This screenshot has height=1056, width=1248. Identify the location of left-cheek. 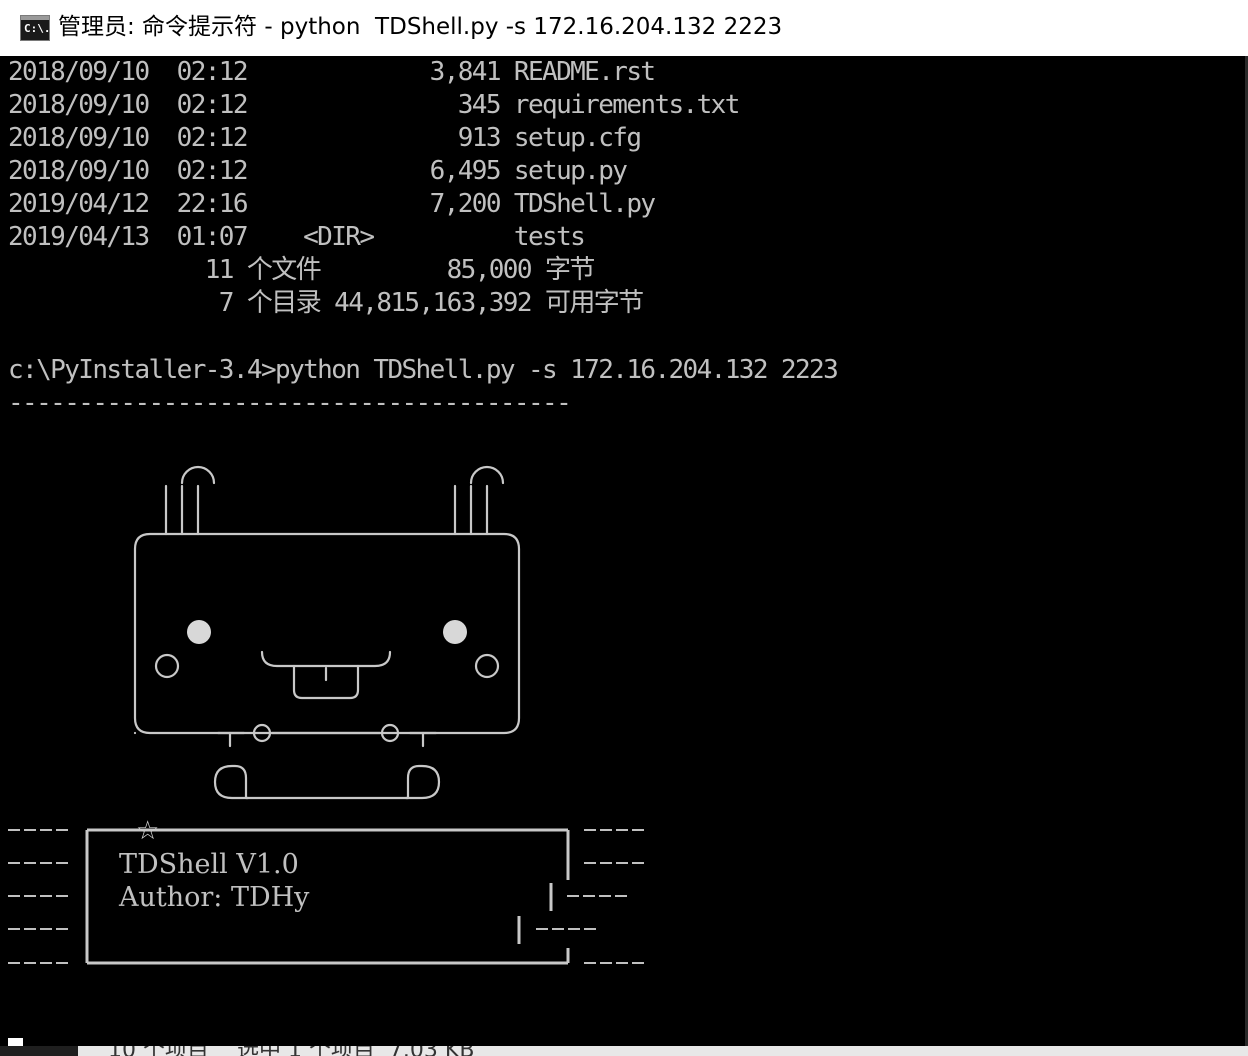
(167, 666).